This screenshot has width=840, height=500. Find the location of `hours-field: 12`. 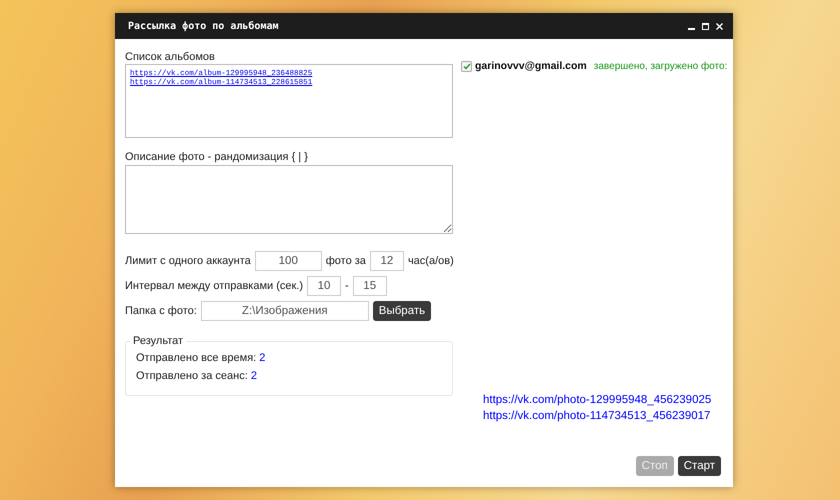

hours-field: 12 is located at coordinates (387, 260).